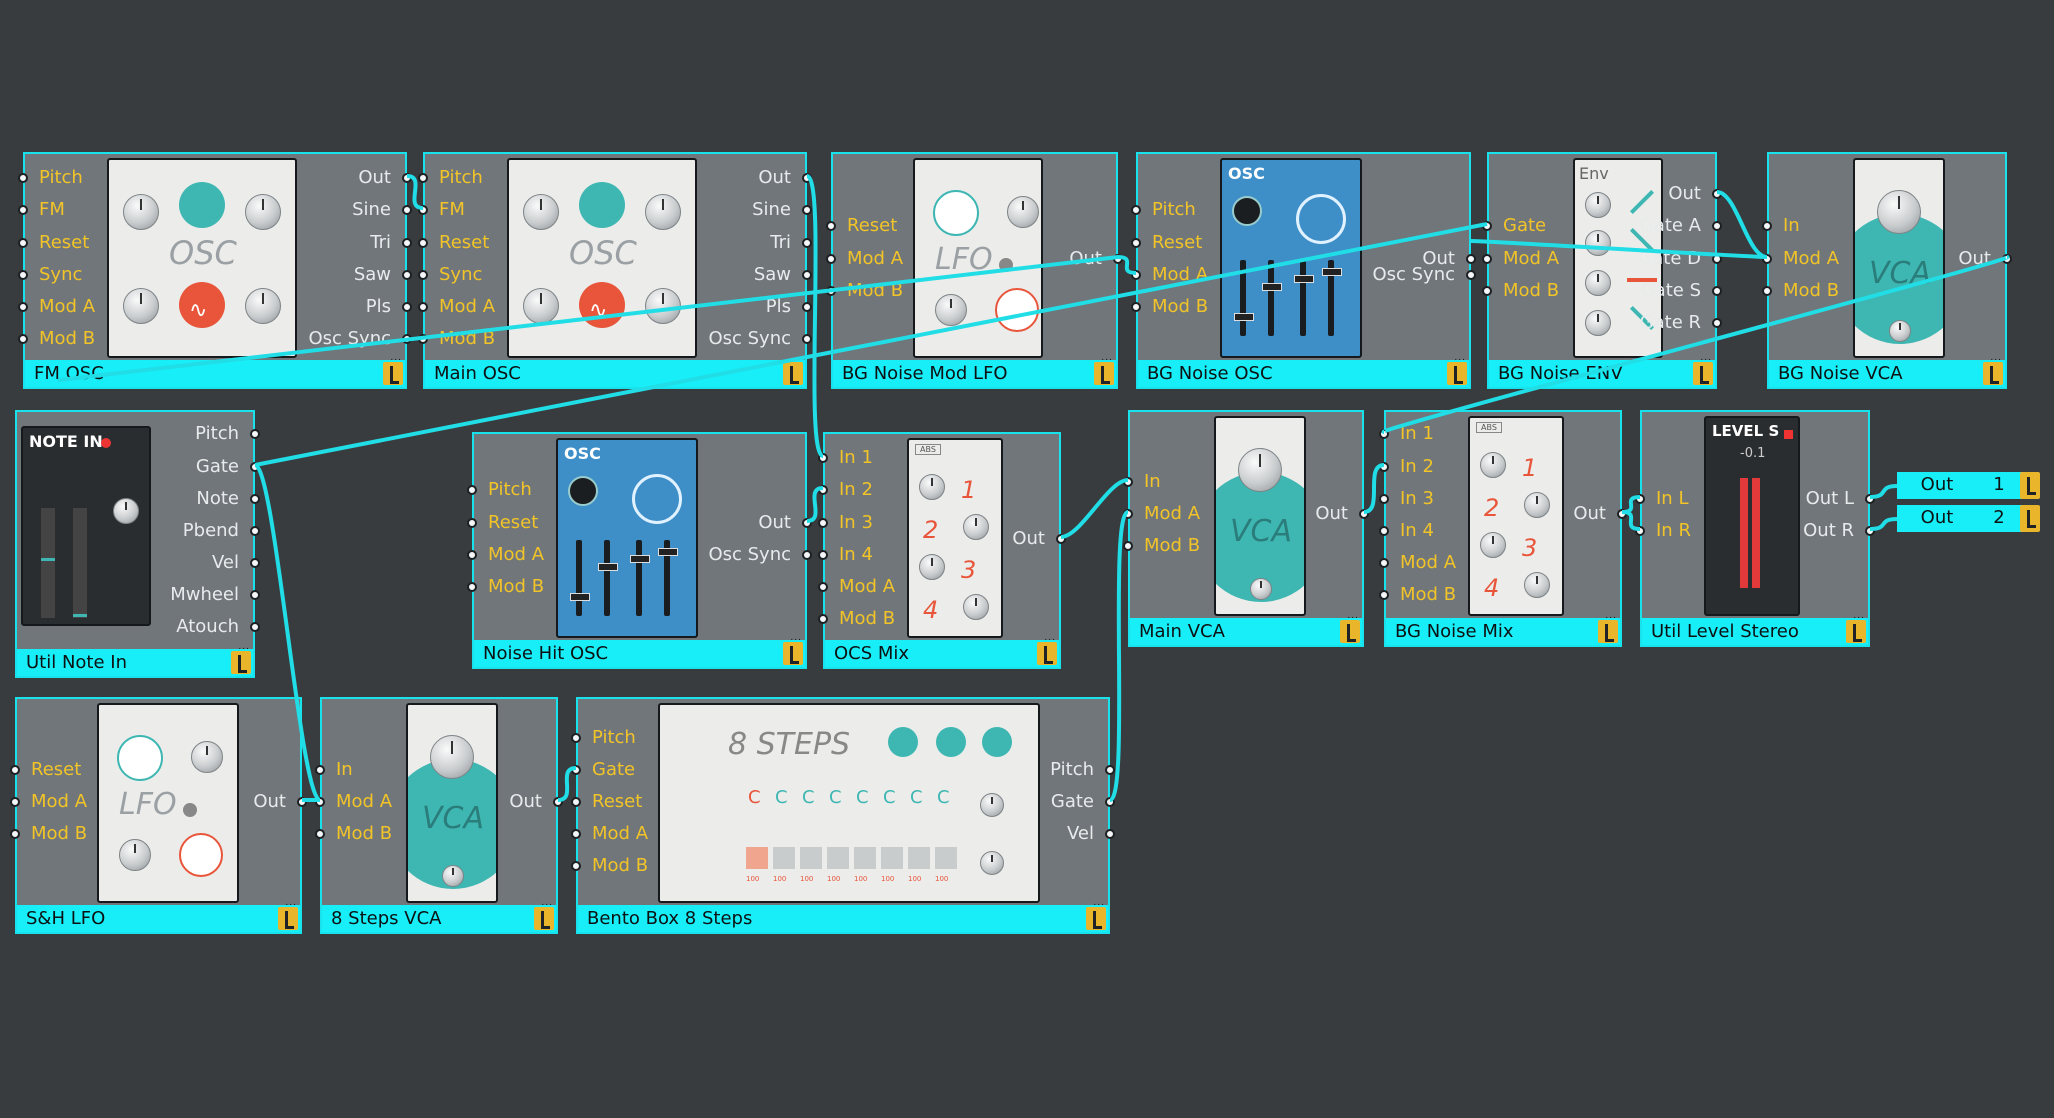 The height and width of the screenshot is (1118, 2054). I want to click on input-port: In 4, so click(845, 555).